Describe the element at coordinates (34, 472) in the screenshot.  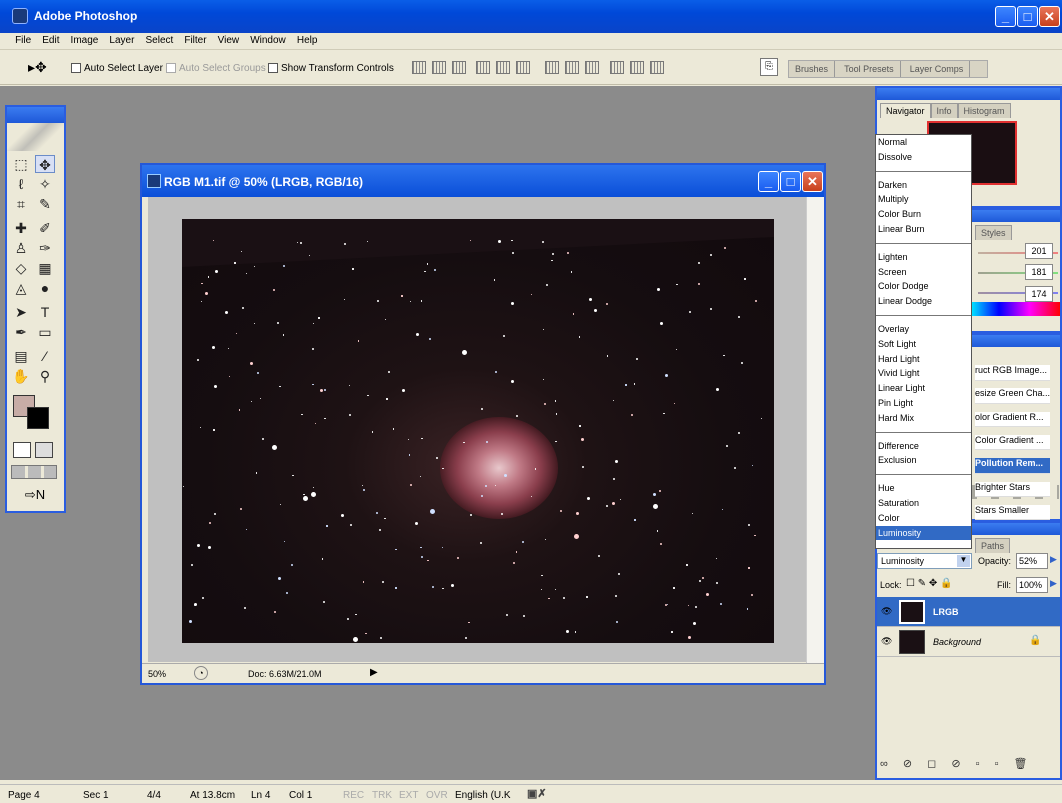
I see `screen-mode-icons` at that location.